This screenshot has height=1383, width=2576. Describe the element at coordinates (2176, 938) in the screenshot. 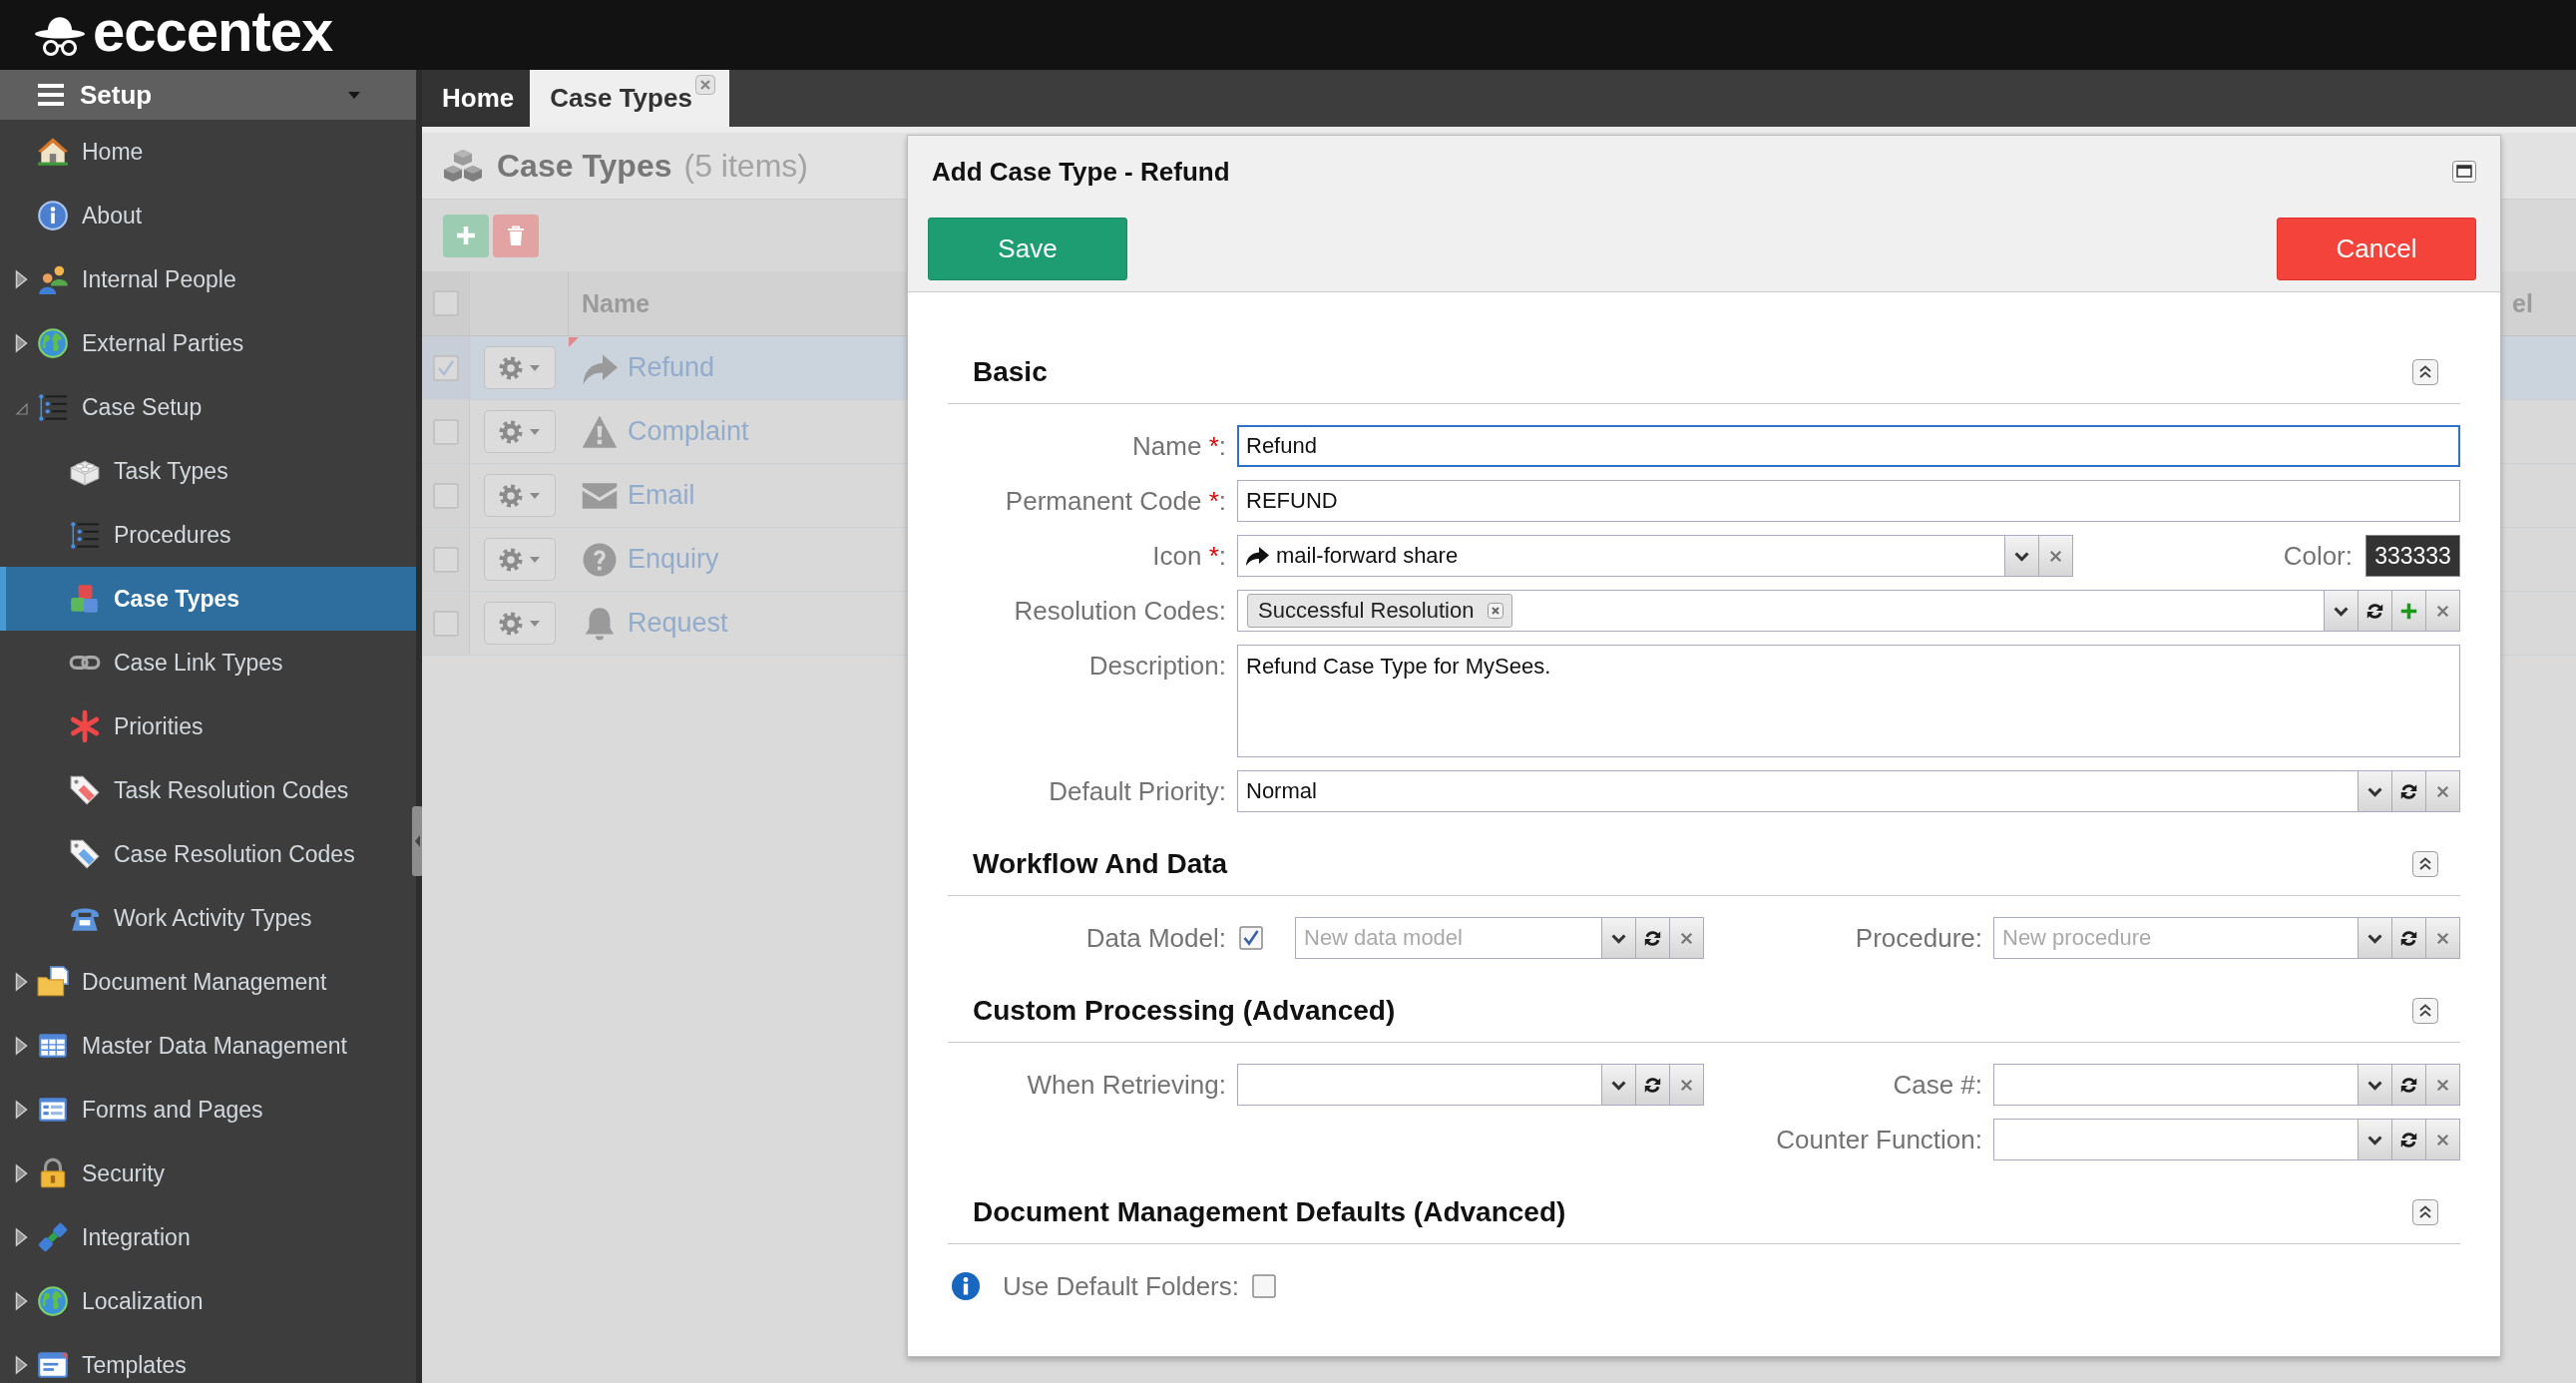

I see `select-field: New procedure` at that location.